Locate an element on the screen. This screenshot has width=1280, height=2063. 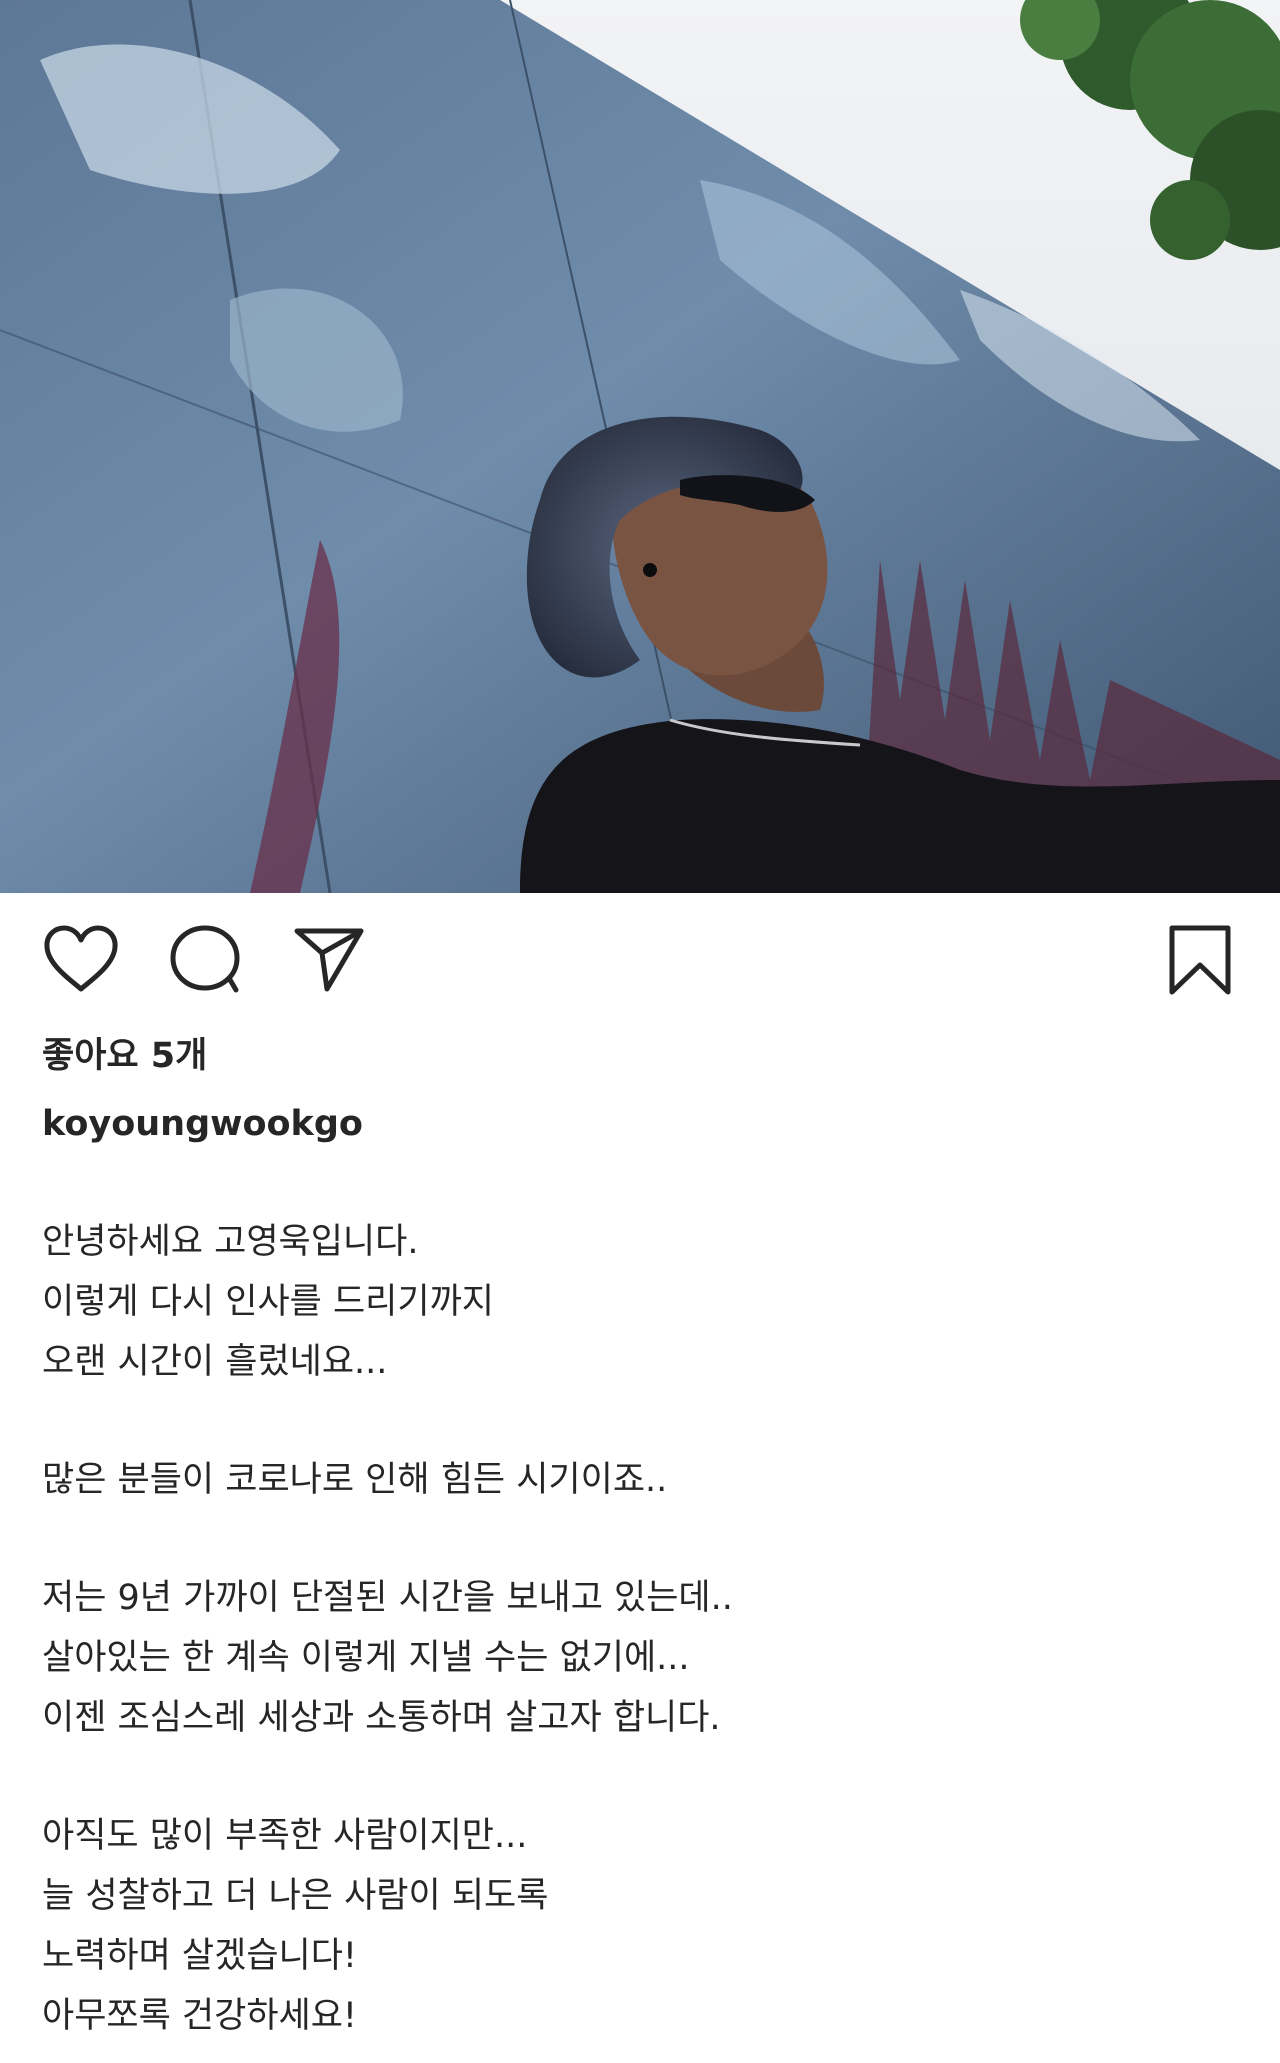
paper-plane-icon is located at coordinates (329, 959).